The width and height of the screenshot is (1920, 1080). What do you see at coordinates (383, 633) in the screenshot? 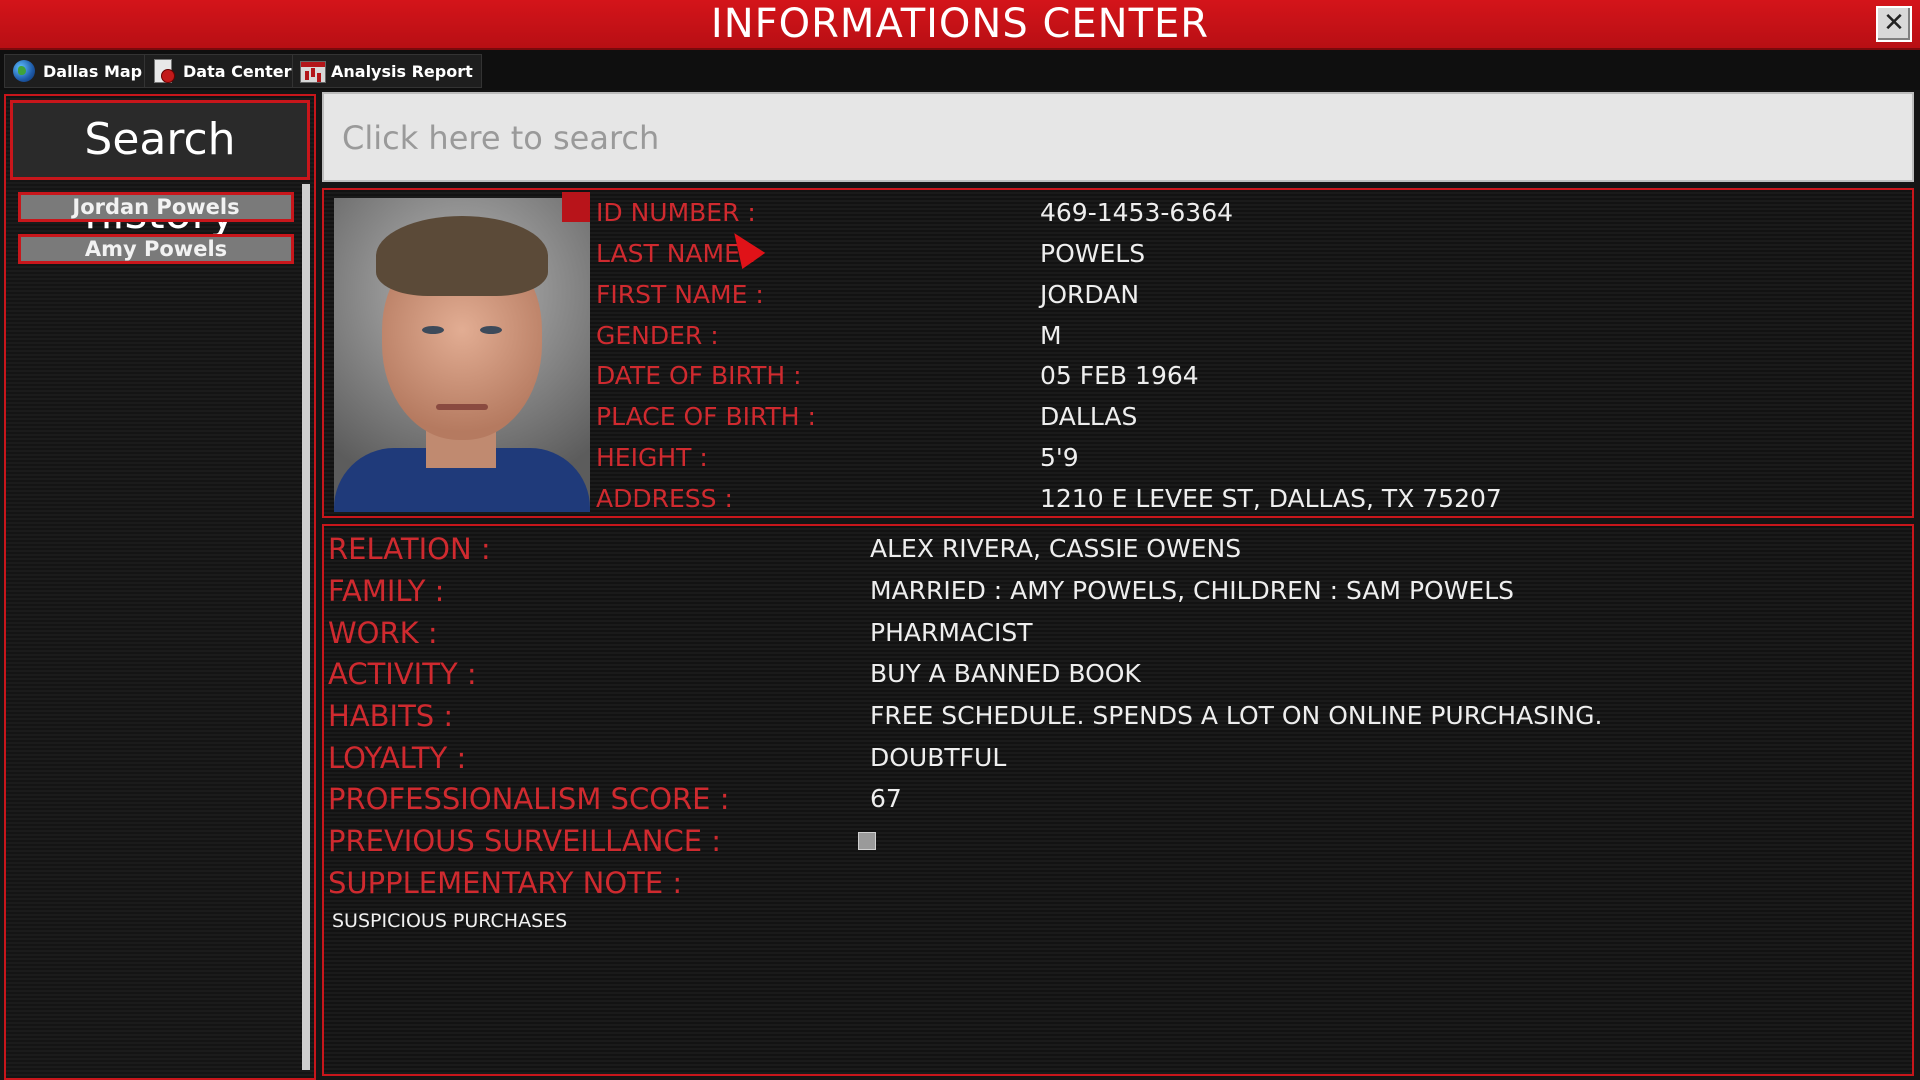
I see `work-label: WORK :` at bounding box center [383, 633].